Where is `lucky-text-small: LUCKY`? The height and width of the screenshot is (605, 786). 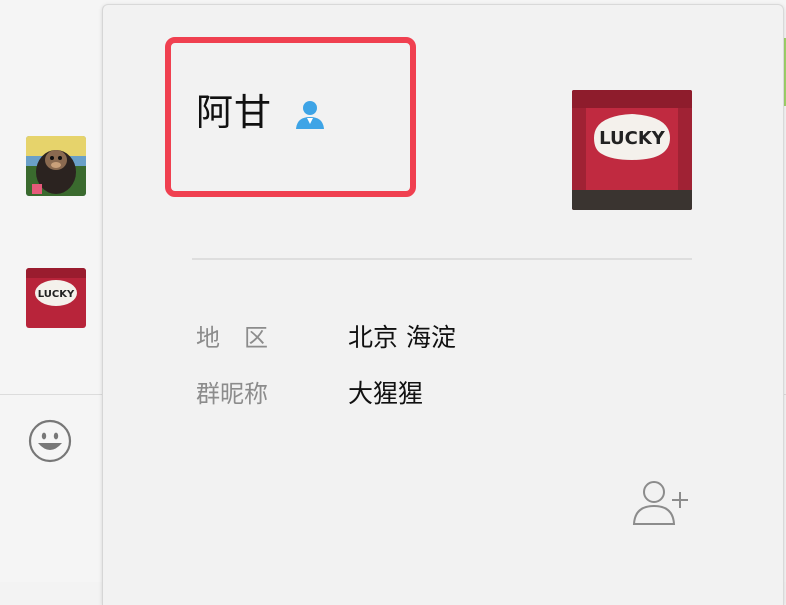
lucky-text-small: LUCKY is located at coordinates (56, 294).